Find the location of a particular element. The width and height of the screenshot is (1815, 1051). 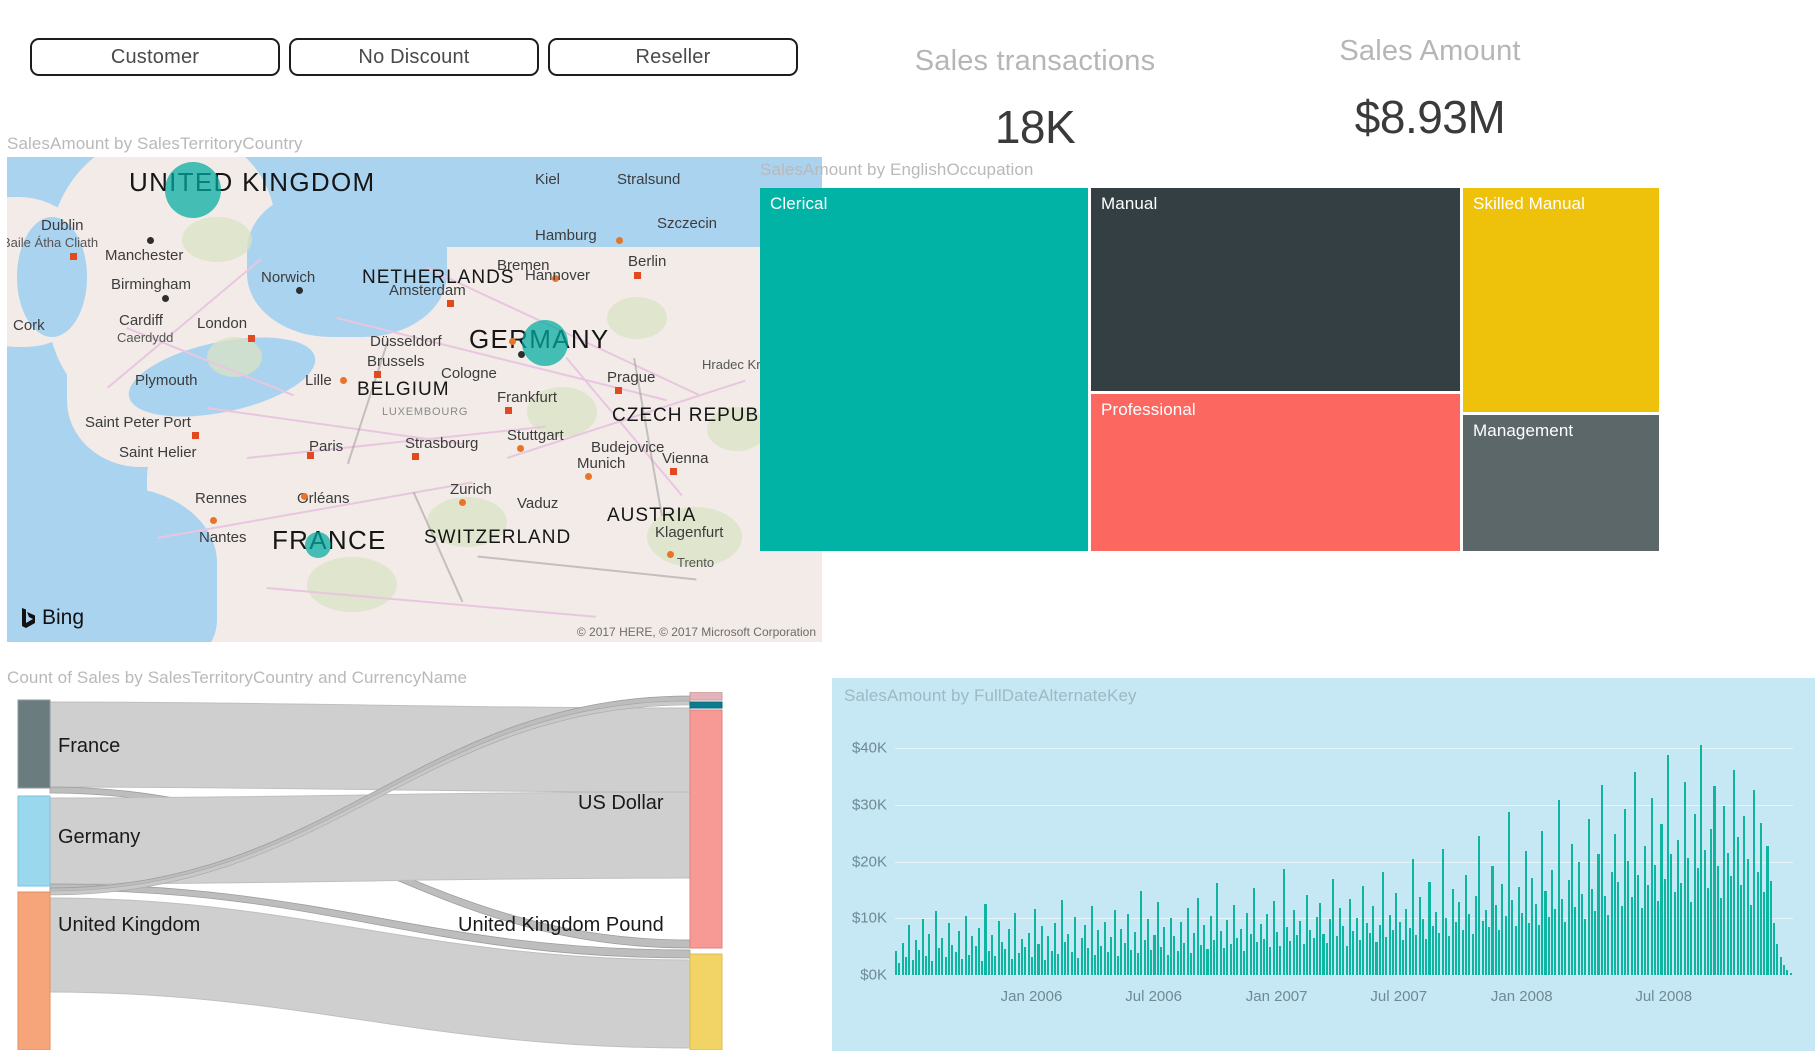

sankey-node-us-dollar is located at coordinates (706, 829).